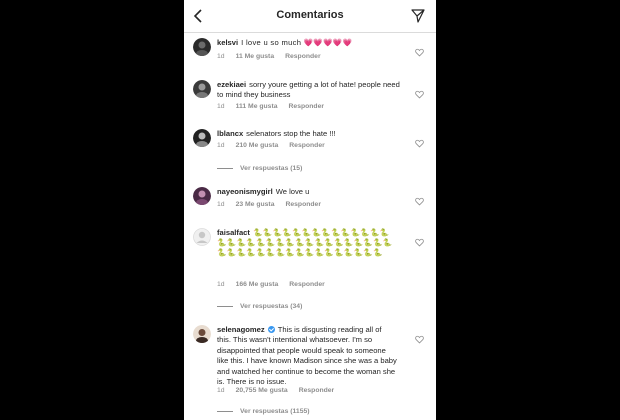 The height and width of the screenshot is (420, 620). What do you see at coordinates (297, 42) in the screenshot?
I see `comment-text: I love u so much 💗💗💗💗💗` at bounding box center [297, 42].